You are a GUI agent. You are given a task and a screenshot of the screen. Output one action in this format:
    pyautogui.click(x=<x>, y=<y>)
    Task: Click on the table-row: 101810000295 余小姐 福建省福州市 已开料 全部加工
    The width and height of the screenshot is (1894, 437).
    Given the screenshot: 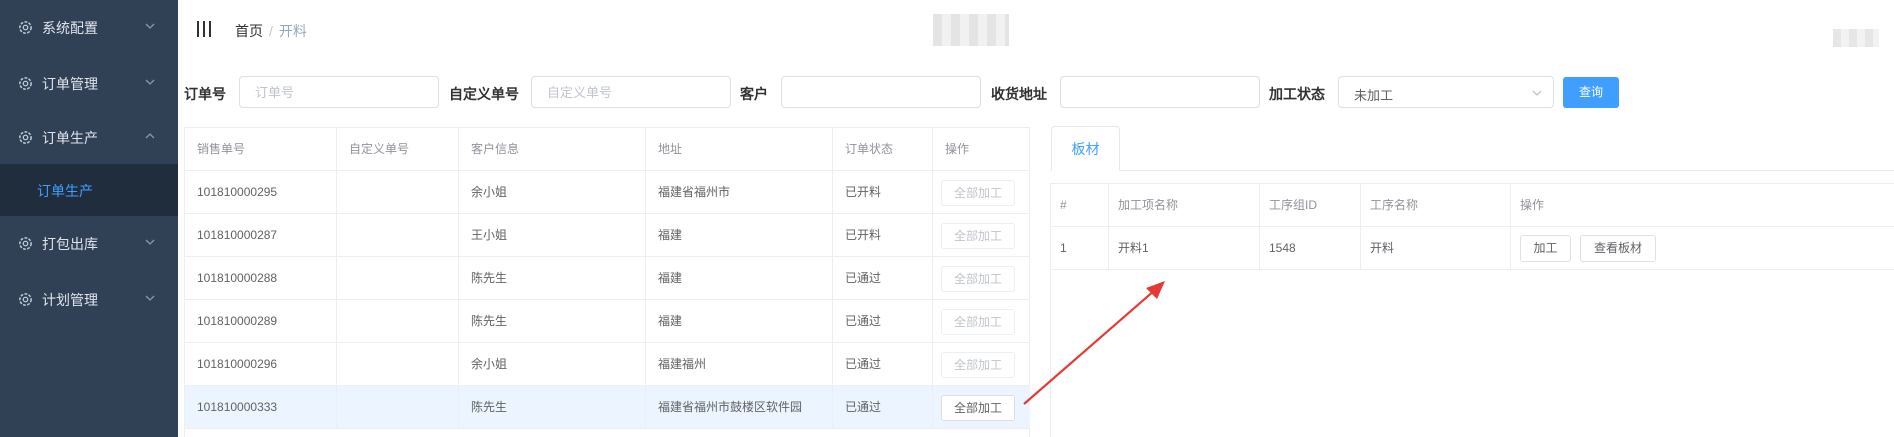 What is the action you would take?
    pyautogui.click(x=607, y=192)
    